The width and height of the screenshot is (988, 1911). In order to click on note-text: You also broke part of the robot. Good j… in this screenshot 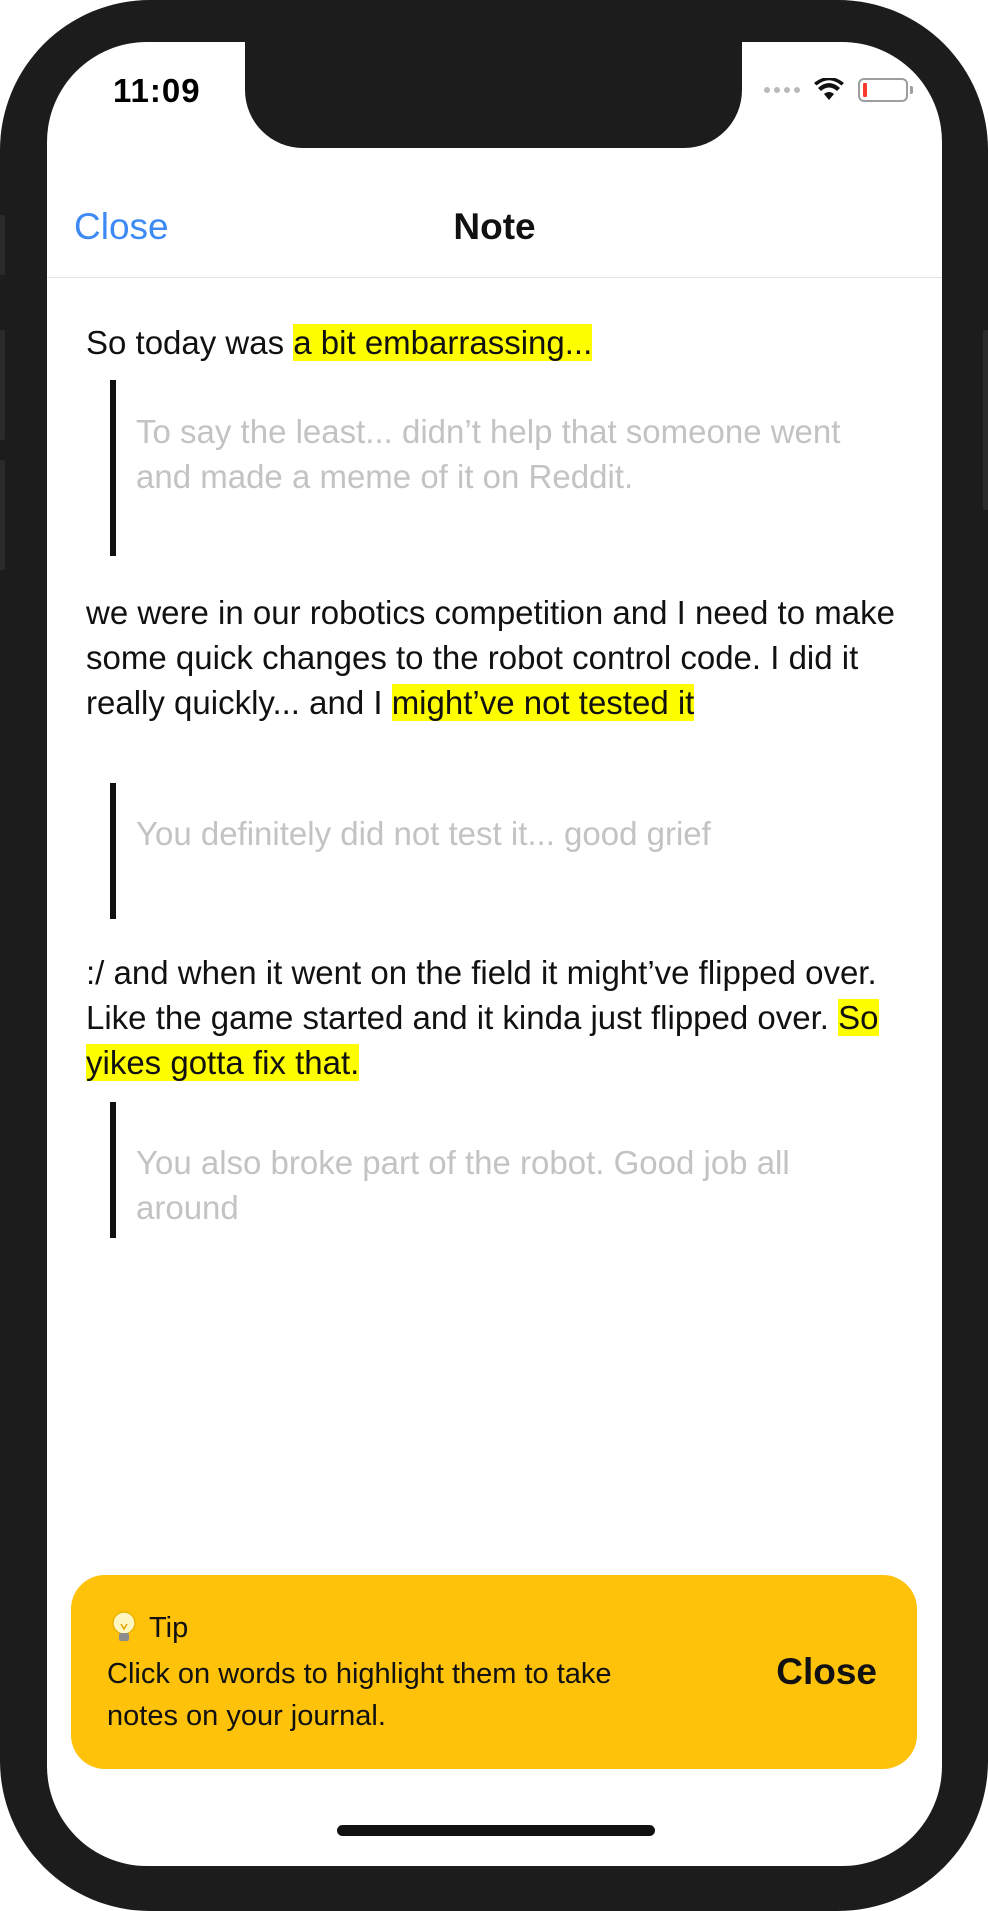, I will do `click(463, 1185)`.